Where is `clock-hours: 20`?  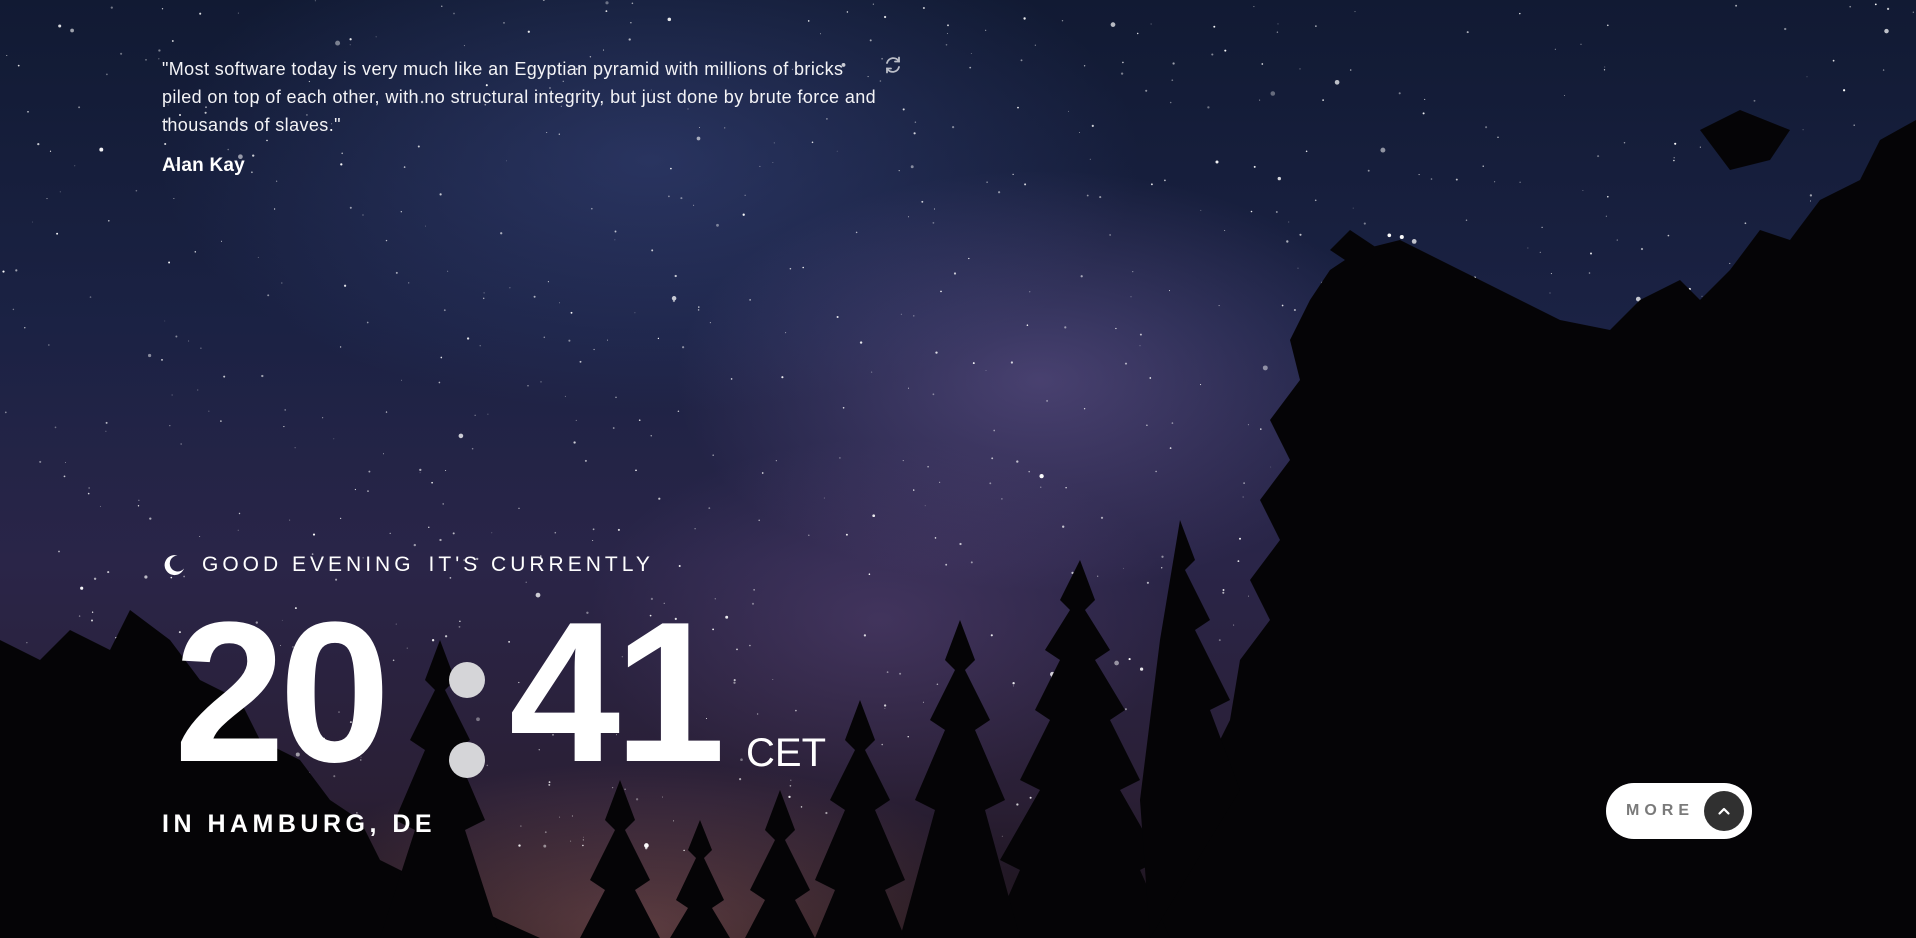 clock-hours: 20 is located at coordinates (282, 692).